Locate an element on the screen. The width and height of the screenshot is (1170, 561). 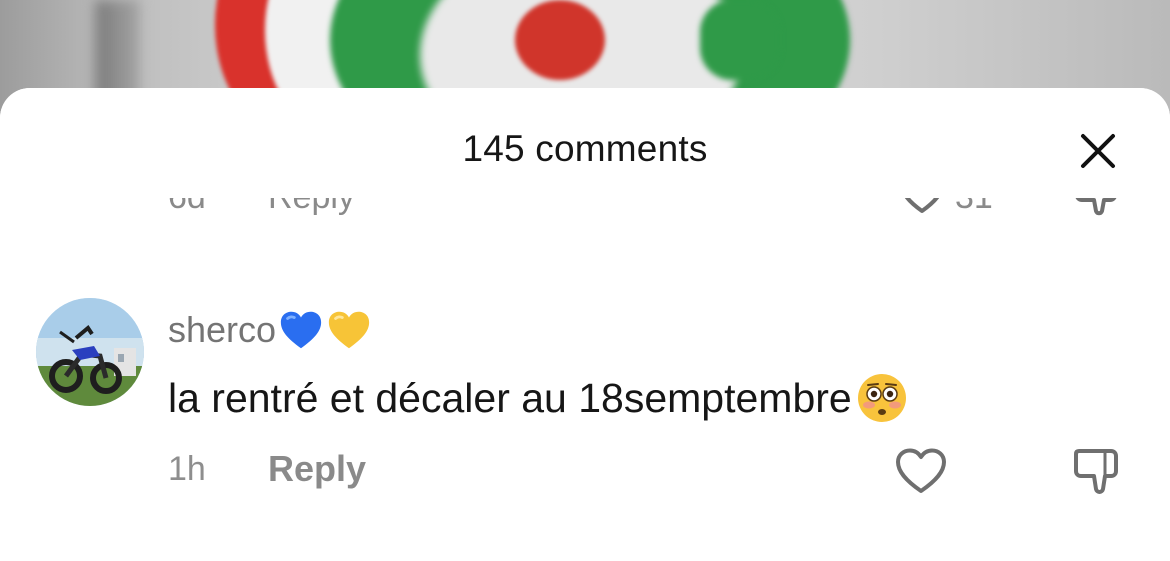
comment-body: la rentré et décaler au 18semptembre is located at coordinates (510, 397).